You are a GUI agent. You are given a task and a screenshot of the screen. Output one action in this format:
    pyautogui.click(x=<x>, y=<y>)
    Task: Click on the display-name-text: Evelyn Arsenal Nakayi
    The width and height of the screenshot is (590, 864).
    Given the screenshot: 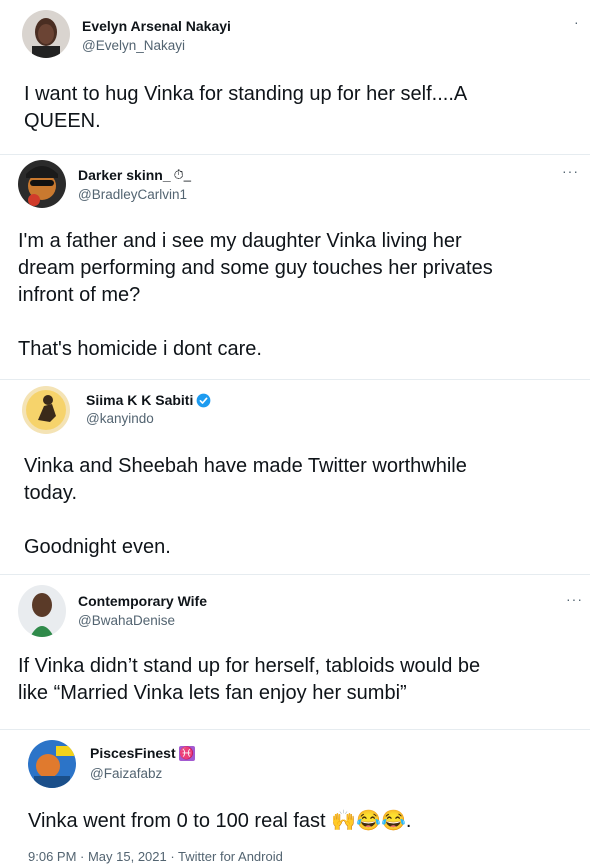 What is the action you would take?
    pyautogui.click(x=156, y=26)
    